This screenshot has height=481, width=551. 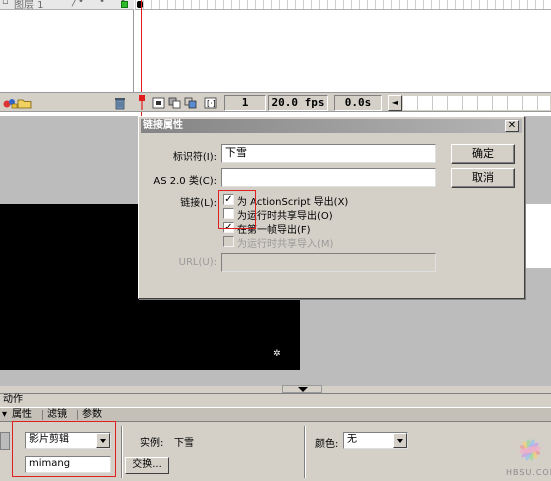 I want to click on timeline-horizontal-scrollbar, so click(x=476, y=103).